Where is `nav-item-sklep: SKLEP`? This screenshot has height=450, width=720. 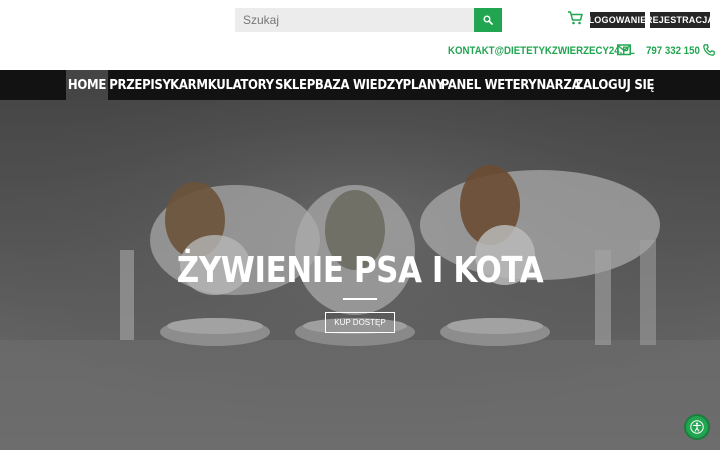 nav-item-sklep: SKLEP is located at coordinates (295, 85).